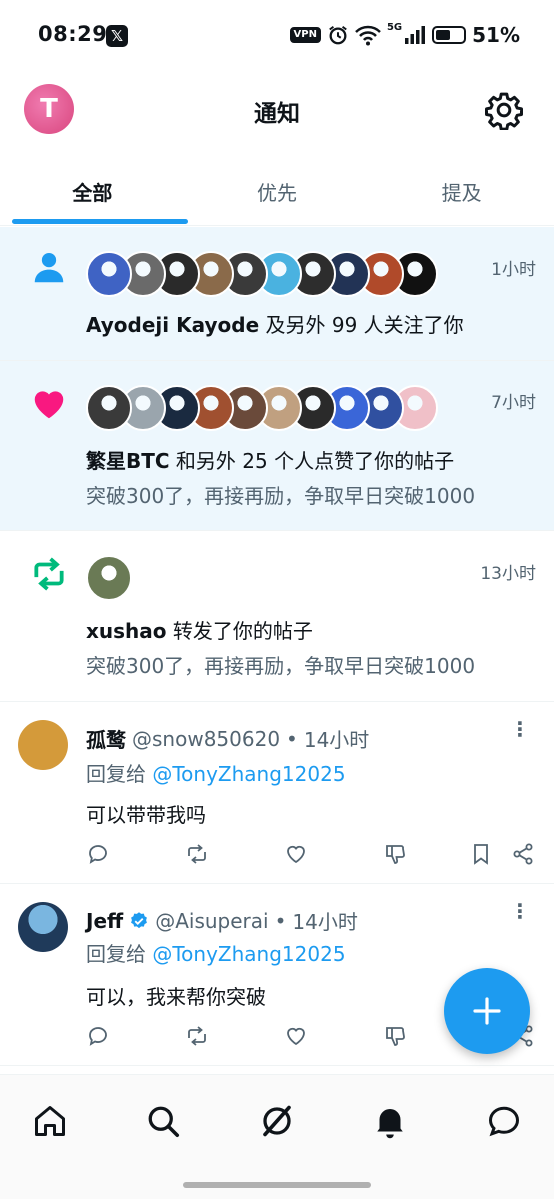 Image resolution: width=554 pixels, height=1199 pixels. I want to click on reposter-avatar, so click(109, 578).